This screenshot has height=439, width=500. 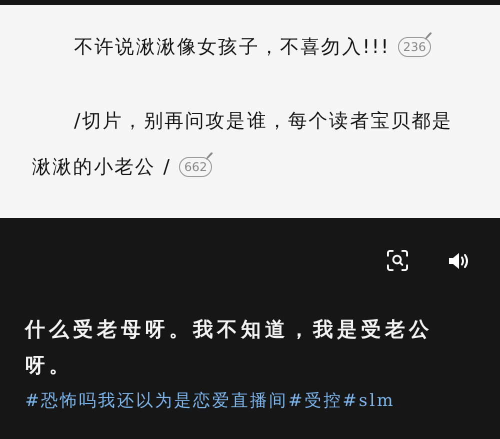 What do you see at coordinates (369, 401) in the screenshot?
I see `hashtag-link: #slm` at bounding box center [369, 401].